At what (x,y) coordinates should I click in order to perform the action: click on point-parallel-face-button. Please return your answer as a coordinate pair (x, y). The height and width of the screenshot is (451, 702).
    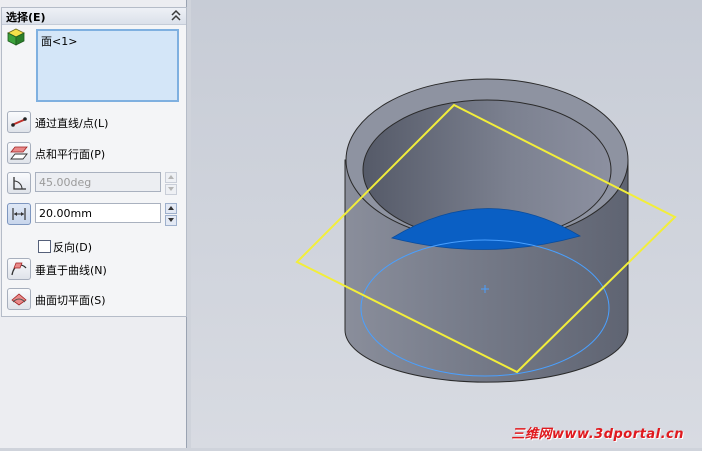
    Looking at the image, I should click on (19, 153).